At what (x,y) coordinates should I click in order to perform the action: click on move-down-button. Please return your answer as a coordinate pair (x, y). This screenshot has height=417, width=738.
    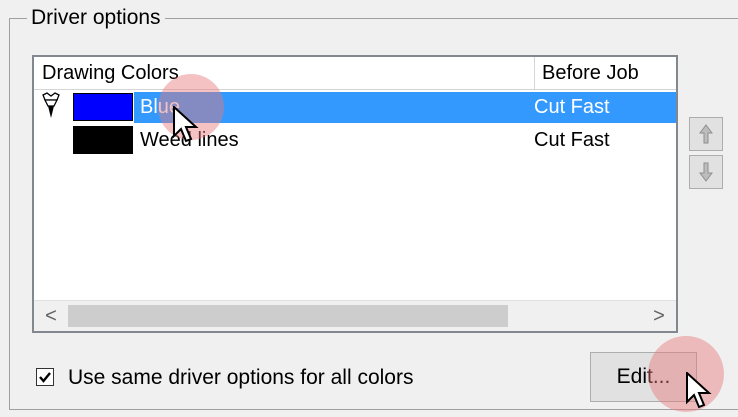
    Looking at the image, I should click on (706, 172).